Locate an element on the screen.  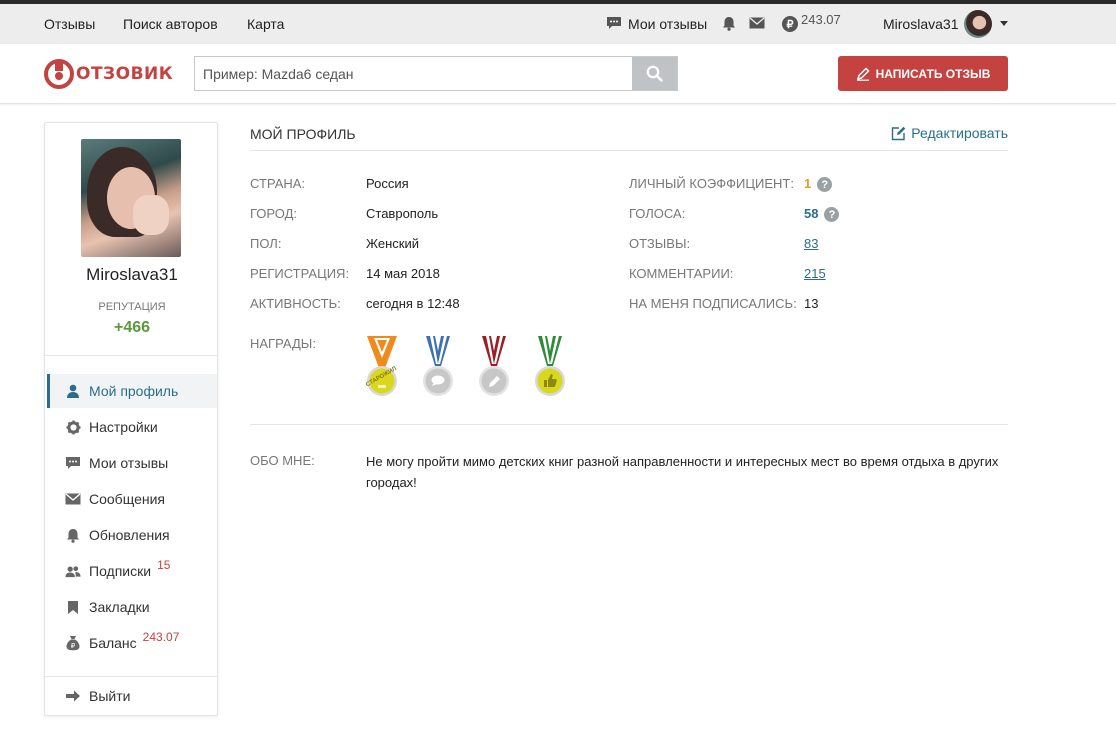
country-value: Россия is located at coordinates (387, 183).